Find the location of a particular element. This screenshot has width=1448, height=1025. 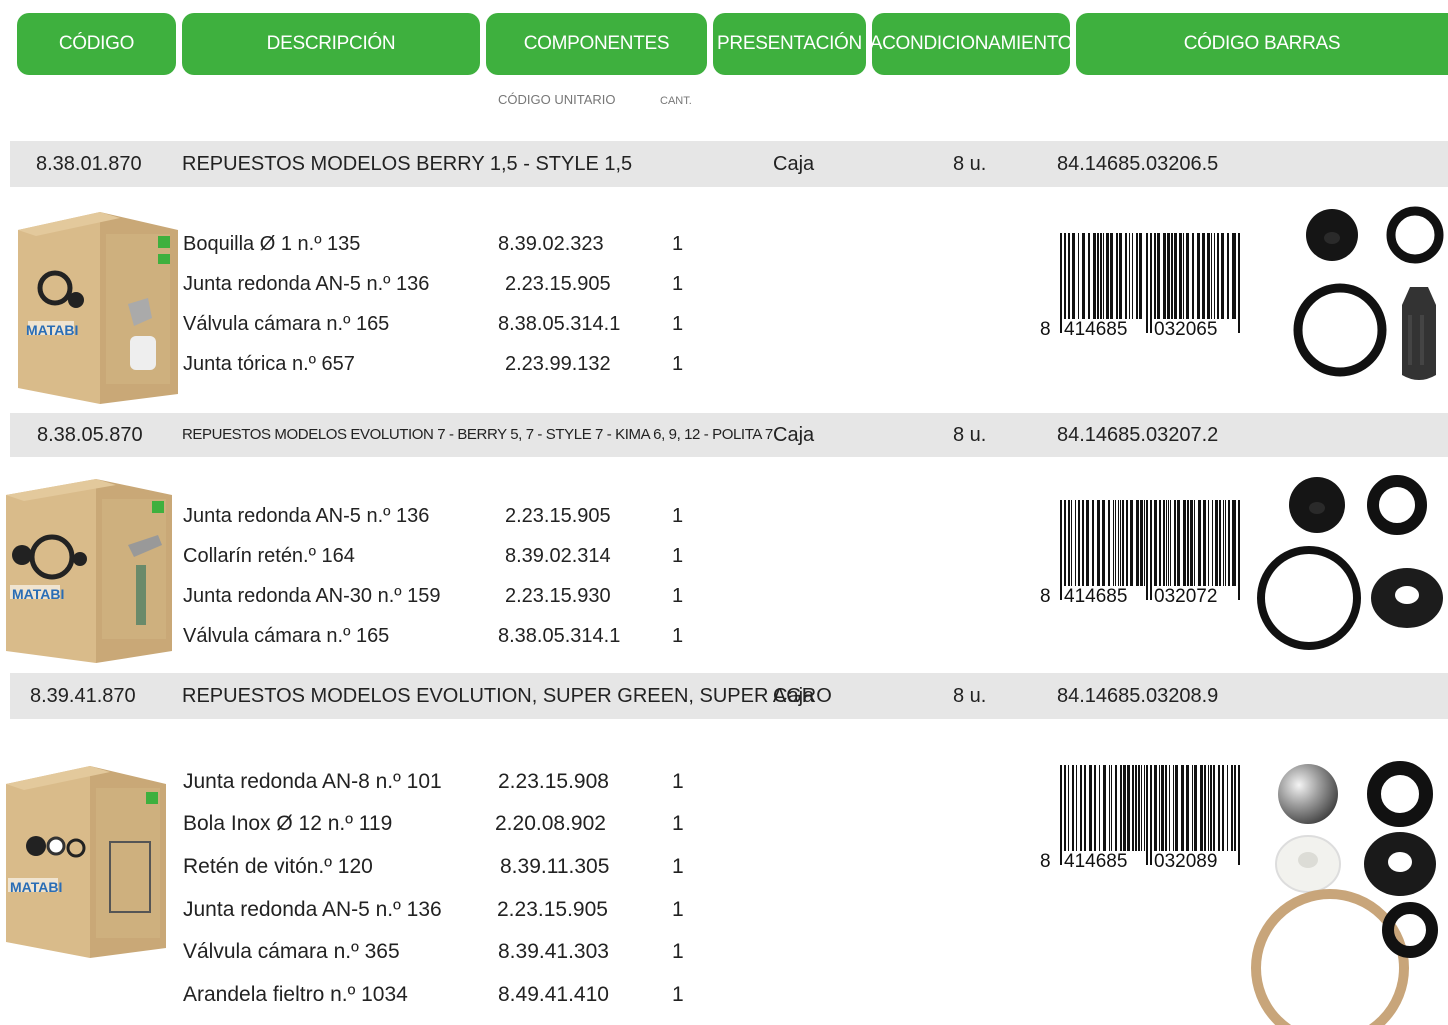

barcode-first-digit: 8 is located at coordinates (1045, 596).